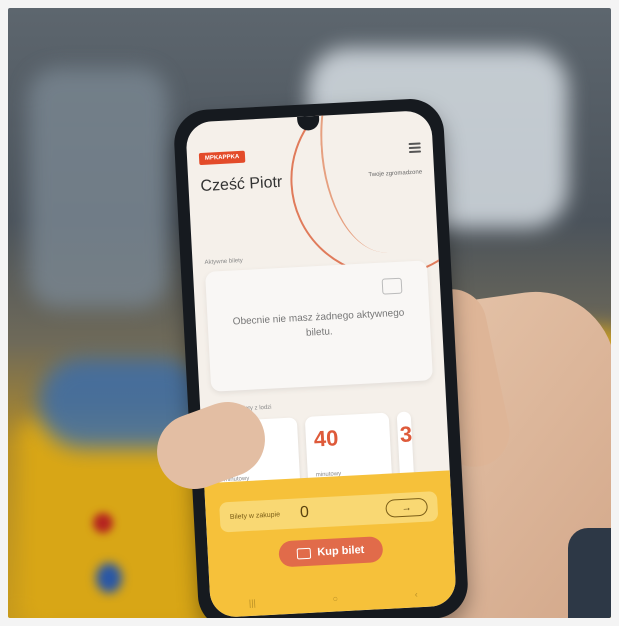  I want to click on buy-ticket-button: Kup bilet, so click(331, 552).